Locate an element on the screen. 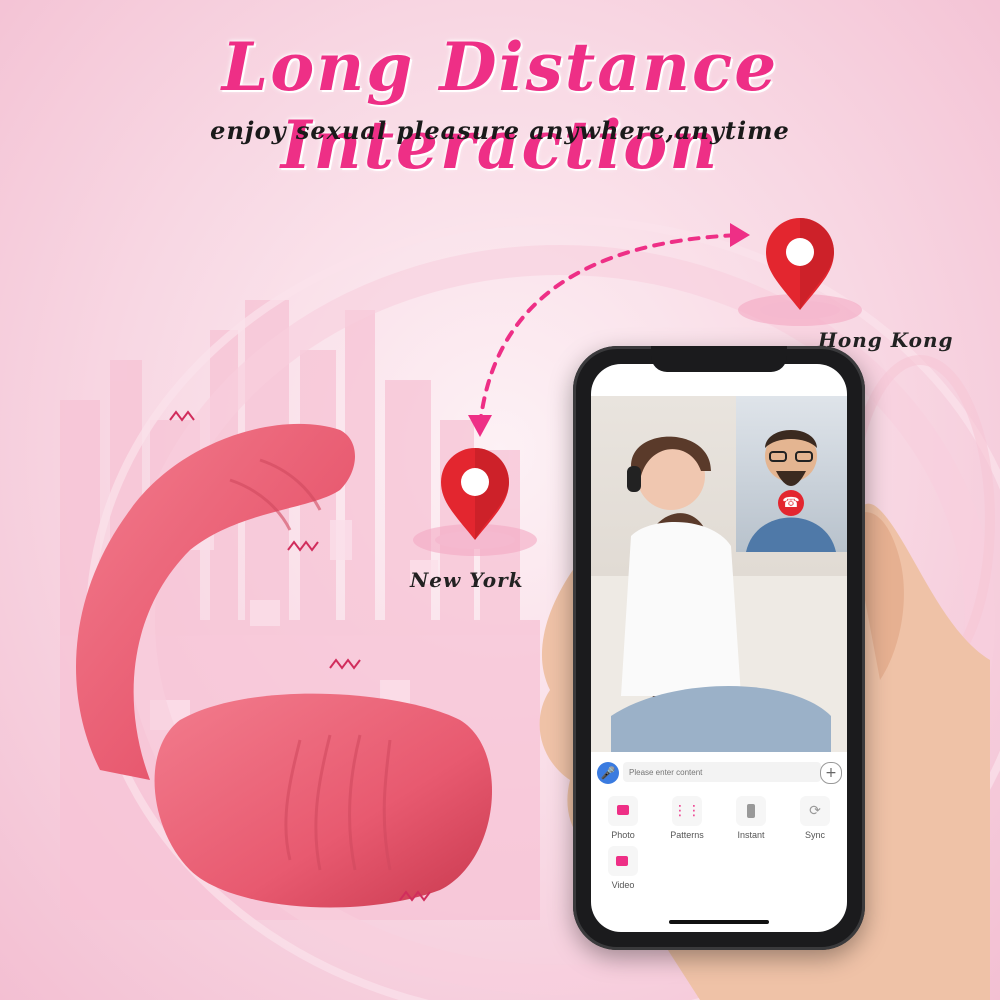 Image resolution: width=1000 pixels, height=1000 pixels. feature-instant: Instant is located at coordinates (751, 819).